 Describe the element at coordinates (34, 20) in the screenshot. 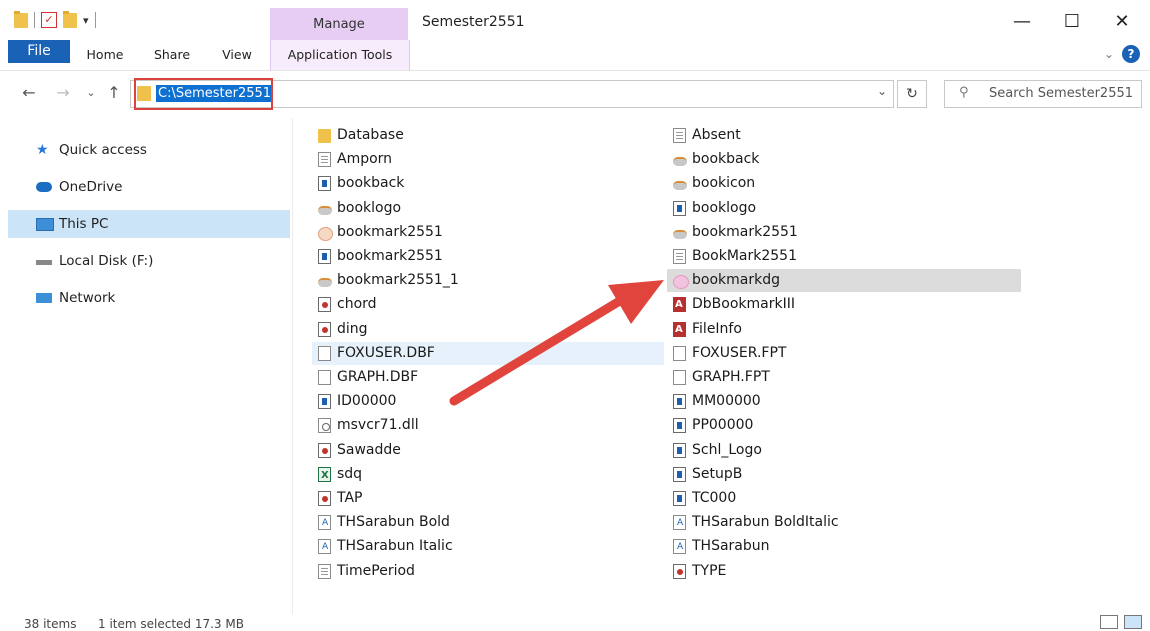

I see `toolbar-separator` at that location.